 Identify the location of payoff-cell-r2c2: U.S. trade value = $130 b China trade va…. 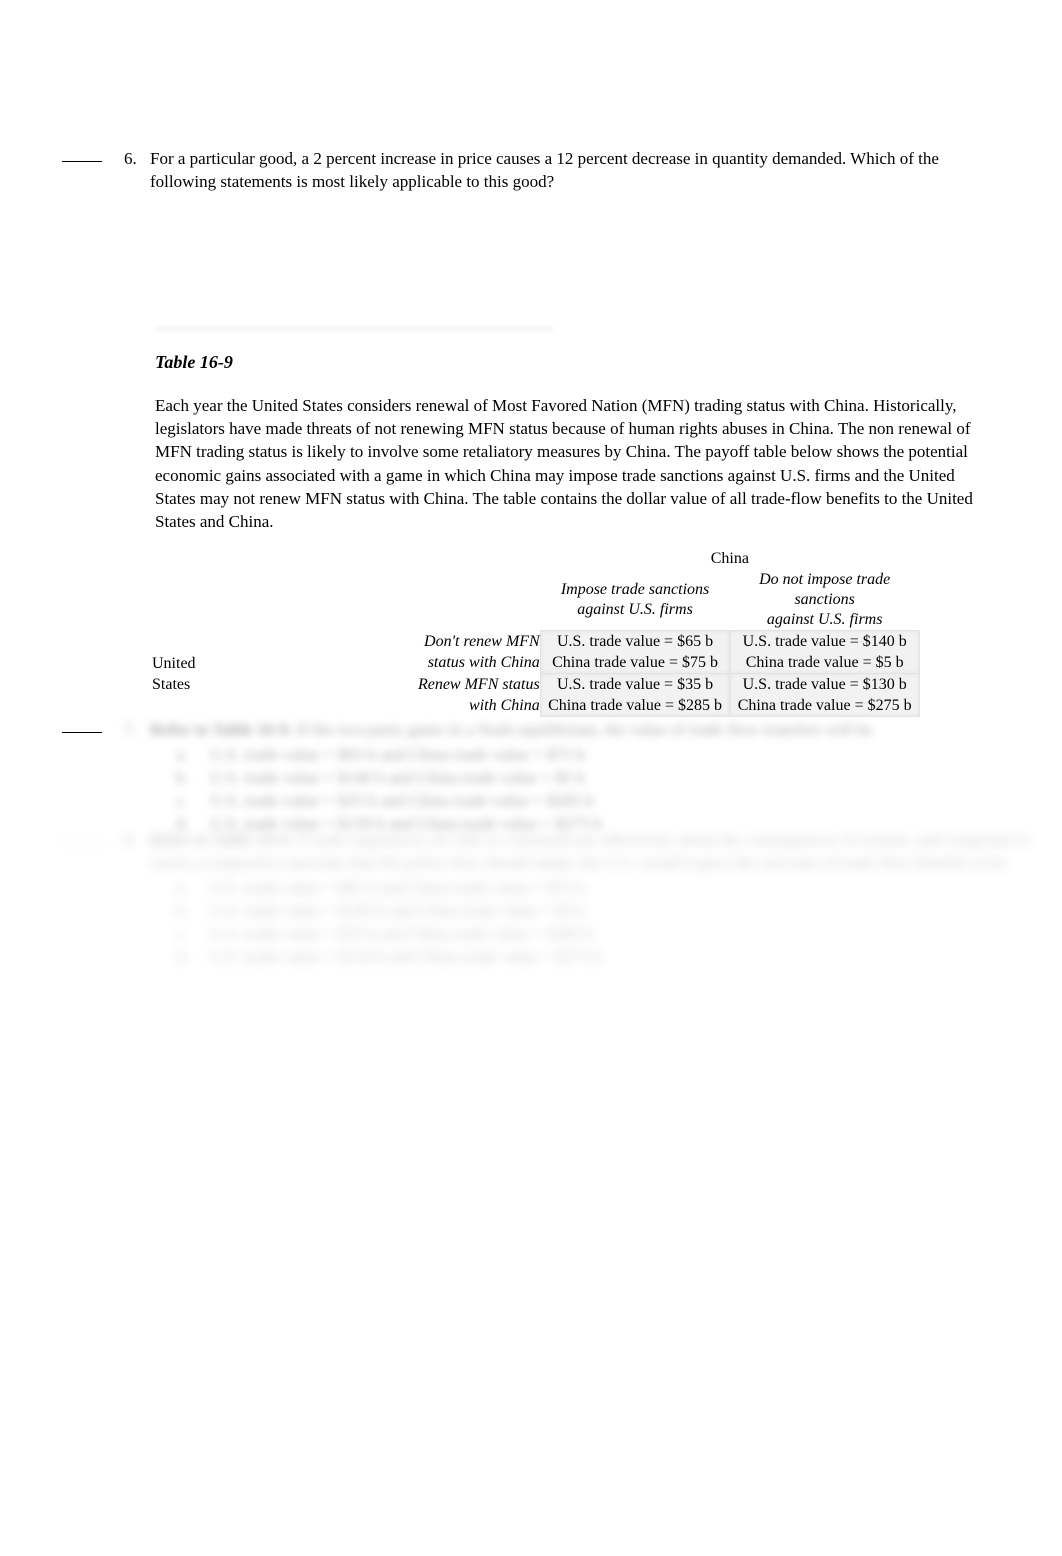
(824, 695).